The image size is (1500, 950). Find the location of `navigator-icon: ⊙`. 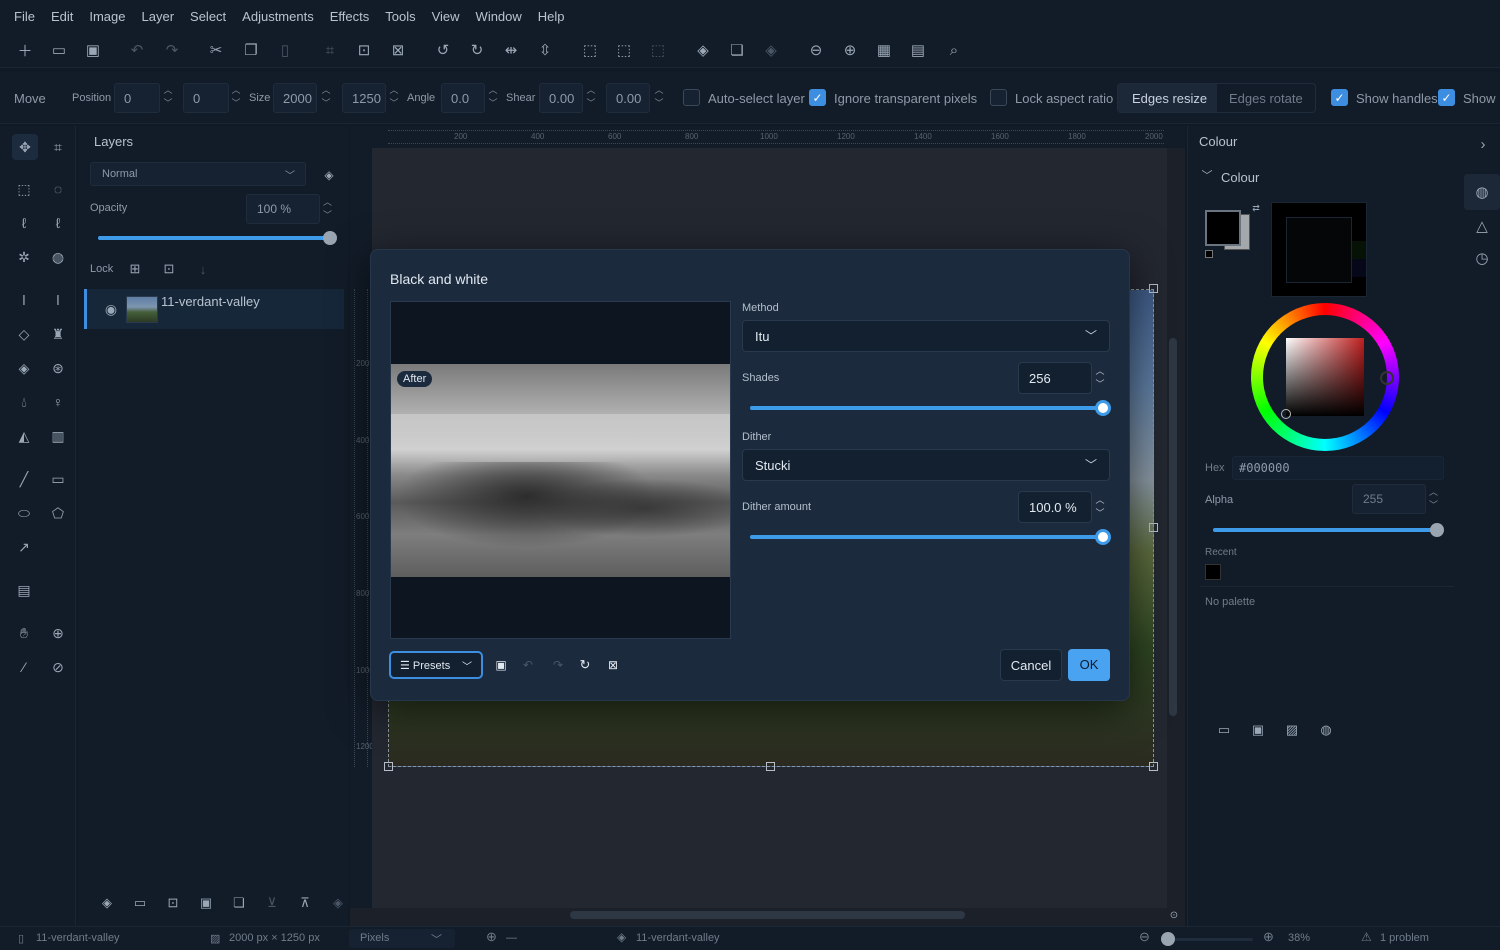

navigator-icon: ⊙ is located at coordinates (1174, 915).